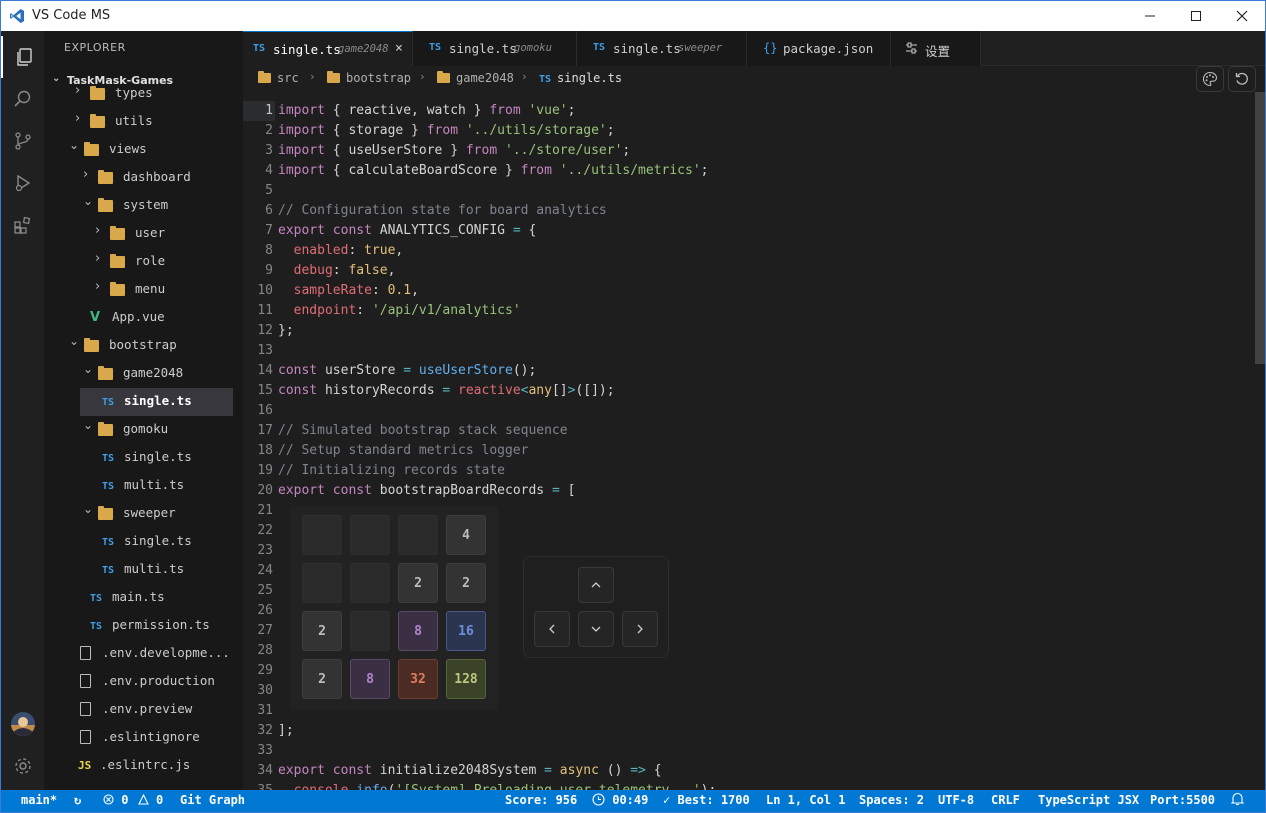 Image resolution: width=1266 pixels, height=813 pixels. What do you see at coordinates (936, 48) in the screenshot?
I see `tab-settings: 设置` at bounding box center [936, 48].